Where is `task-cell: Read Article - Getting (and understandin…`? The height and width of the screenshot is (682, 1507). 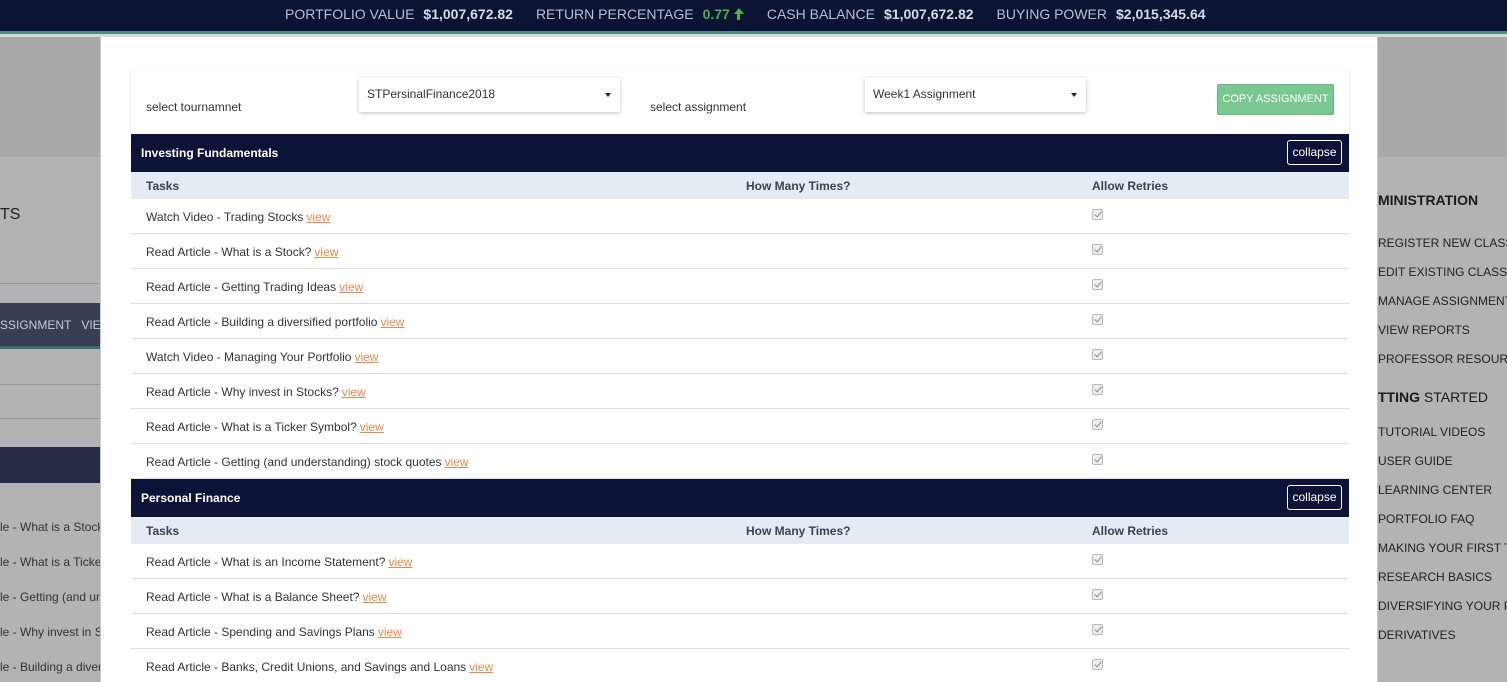 task-cell: Read Article - Getting (and understandin… is located at coordinates (307, 462).